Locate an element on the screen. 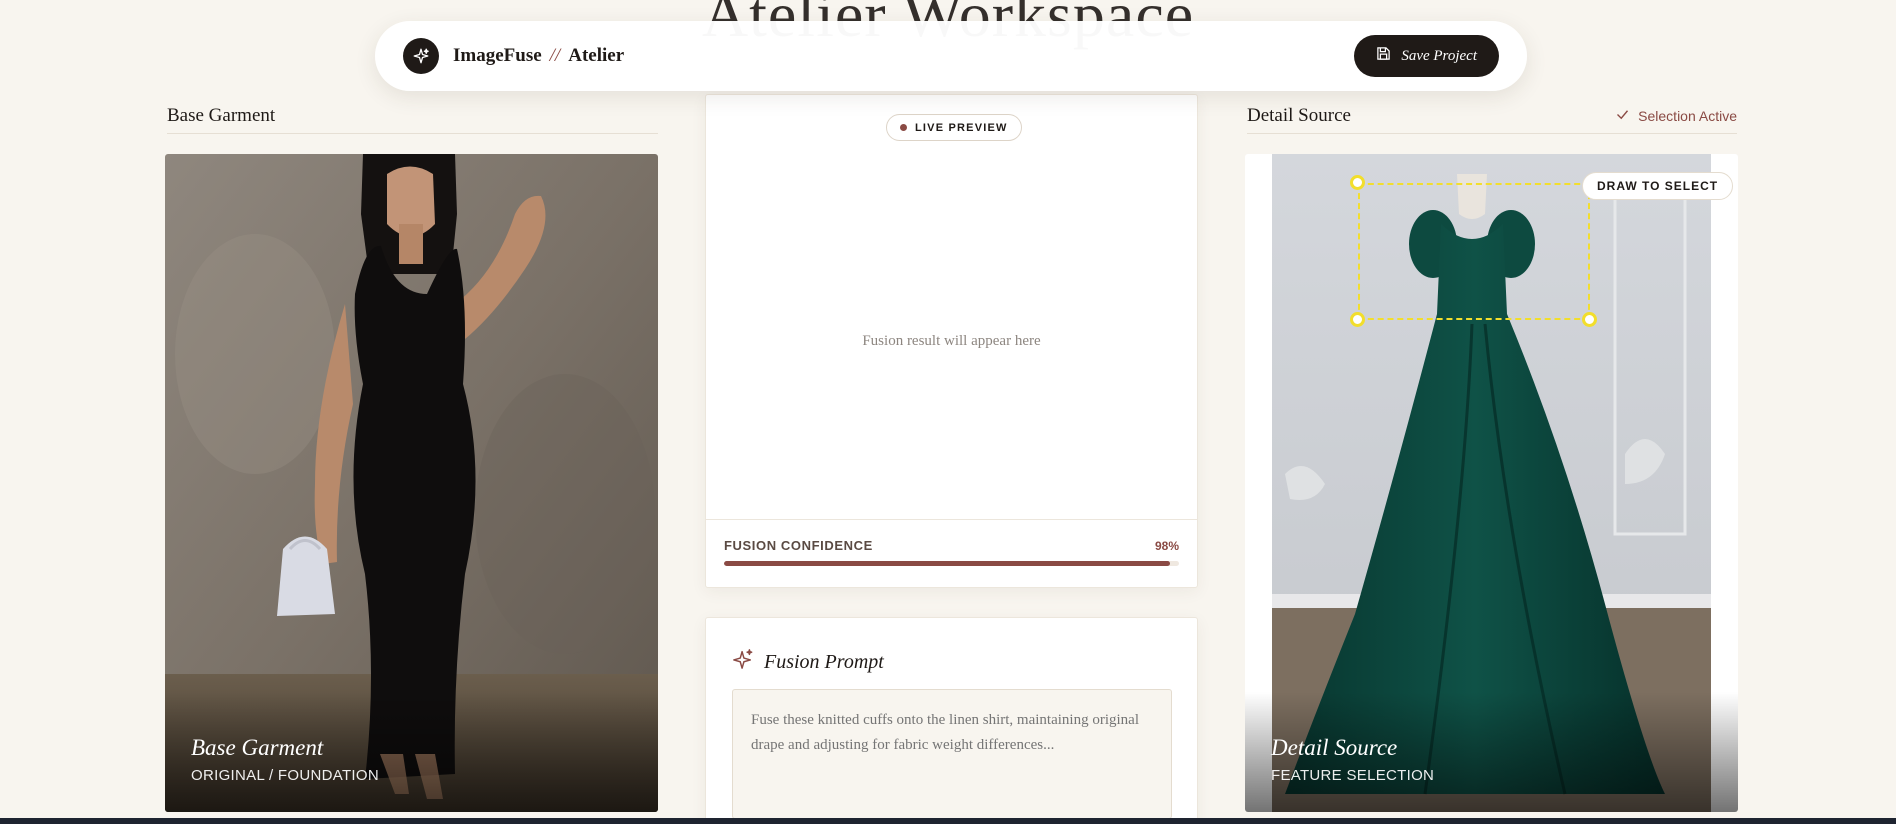  fusion-confidence: FUSION CONFIDENCE 98% is located at coordinates (951, 553).